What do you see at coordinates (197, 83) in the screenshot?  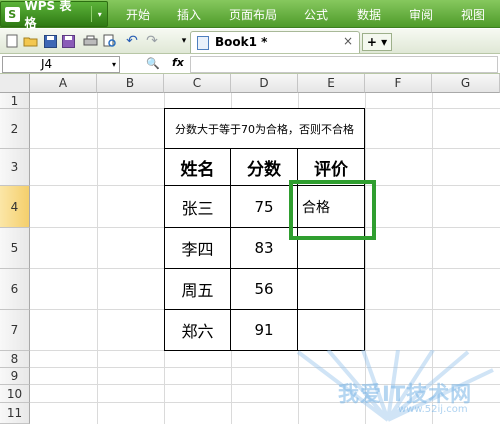 I see `column-header-c: C` at bounding box center [197, 83].